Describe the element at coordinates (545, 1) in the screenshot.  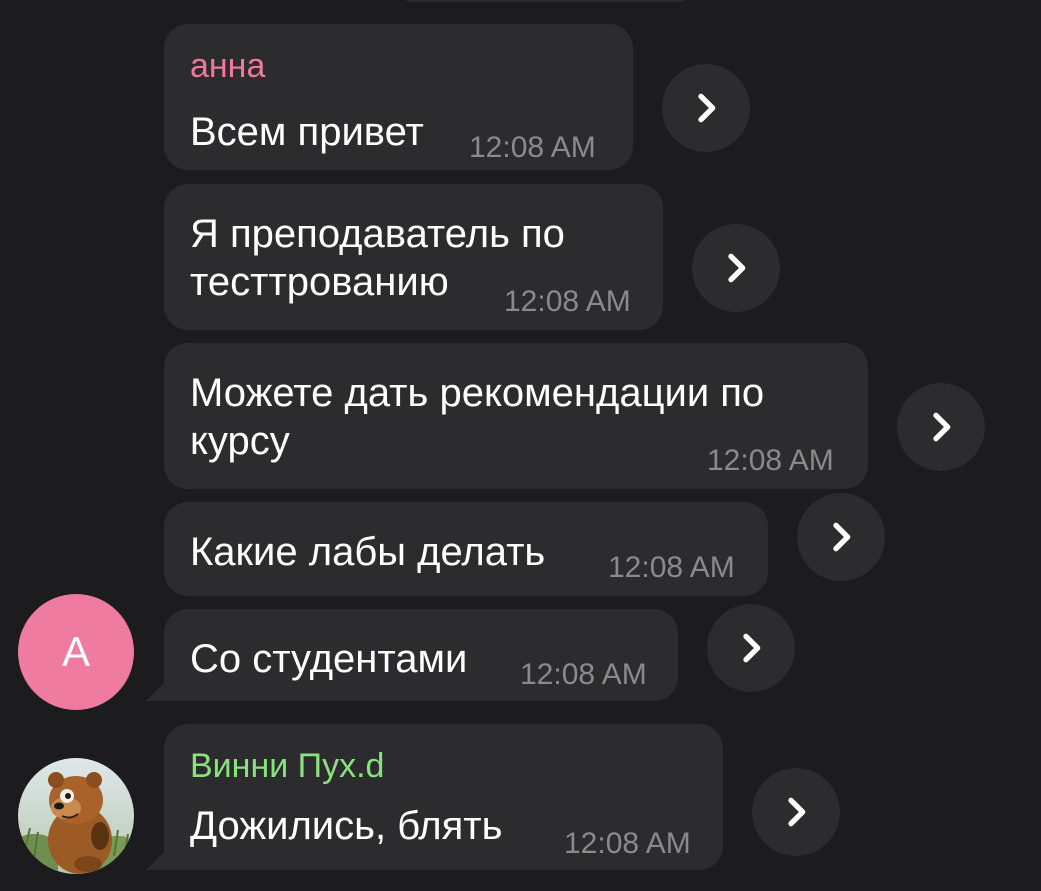
I see `previous-message-bubble` at that location.